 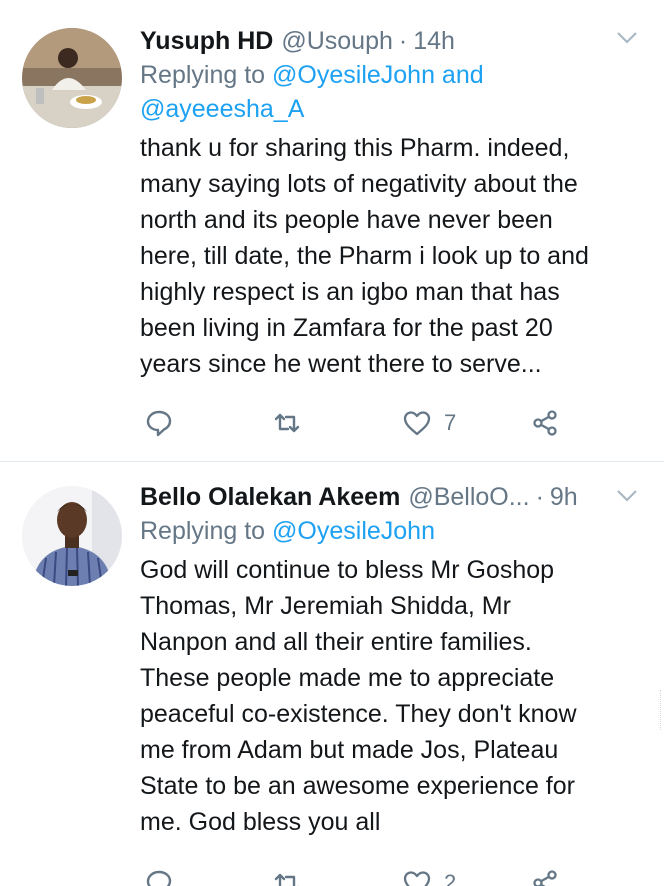 I want to click on author-name: Yusuph HD, so click(x=206, y=41).